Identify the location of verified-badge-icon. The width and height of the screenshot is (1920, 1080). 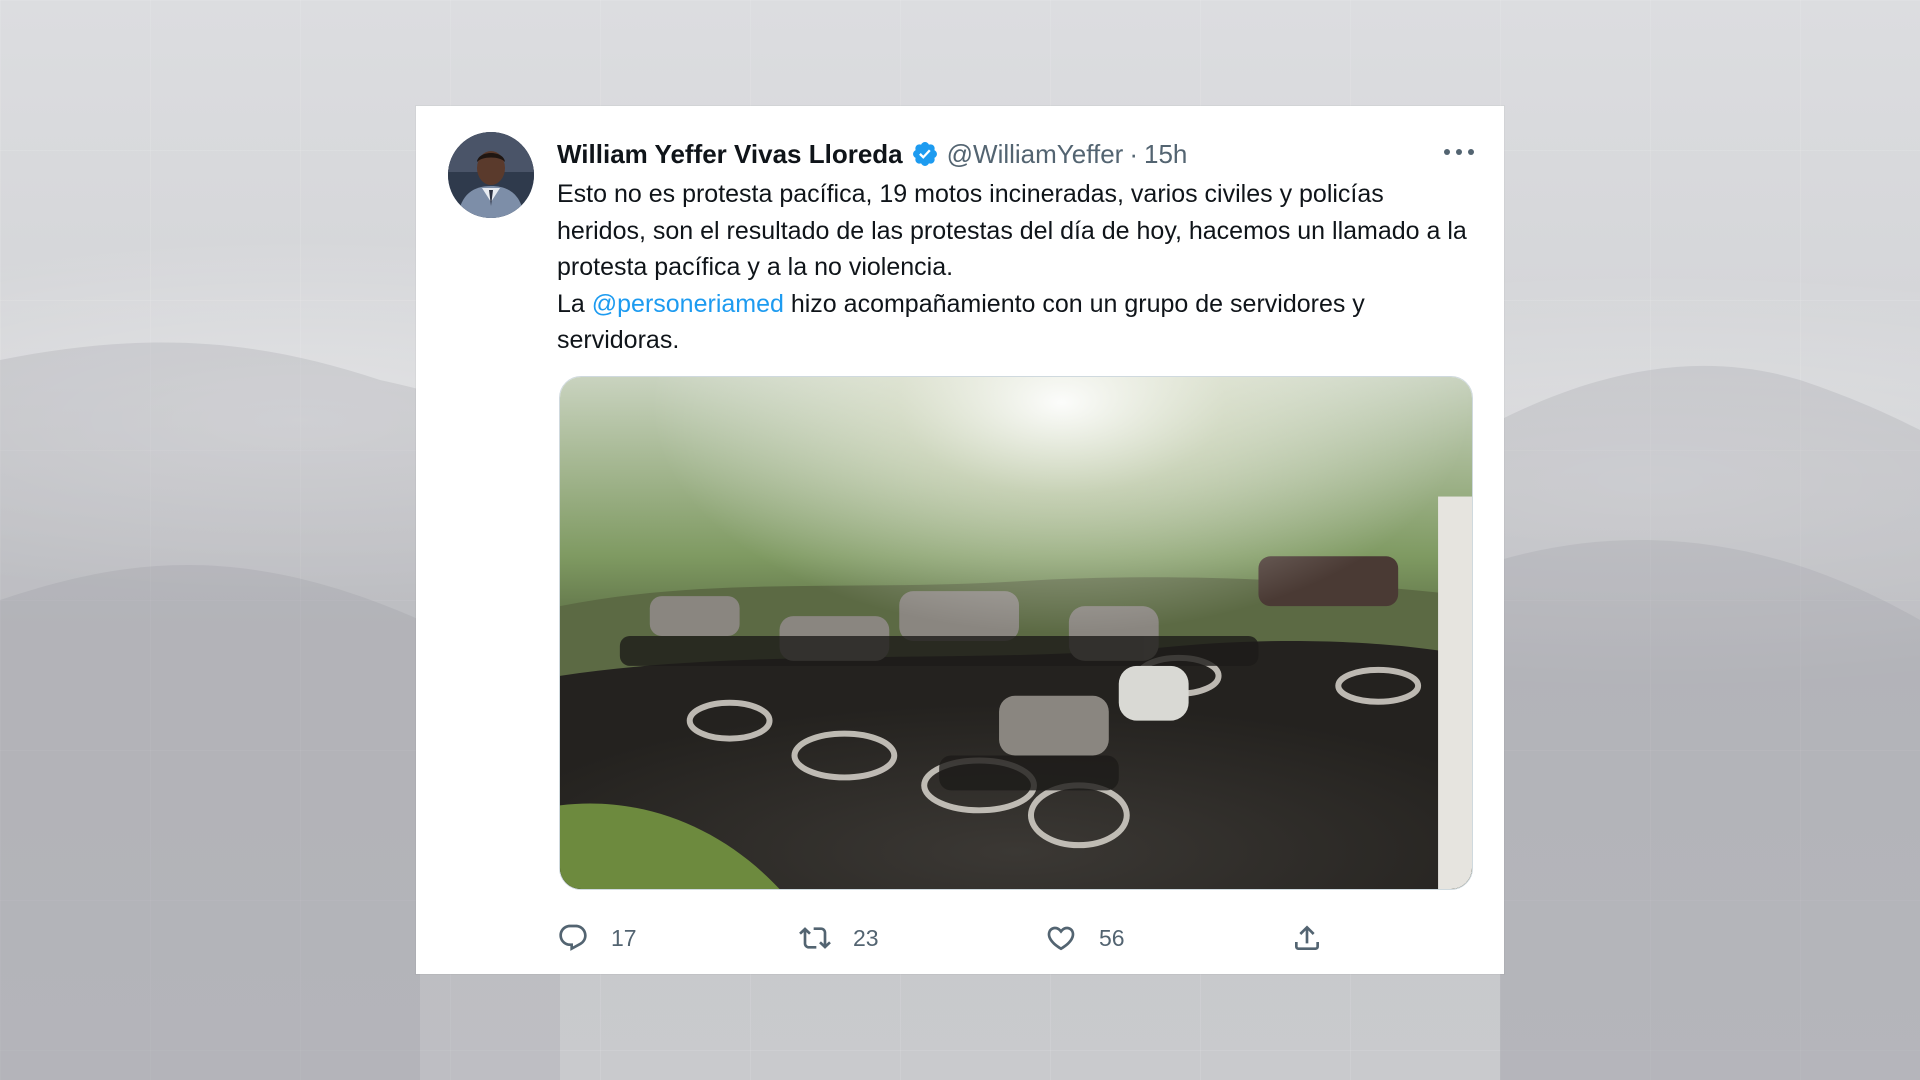
(925, 154).